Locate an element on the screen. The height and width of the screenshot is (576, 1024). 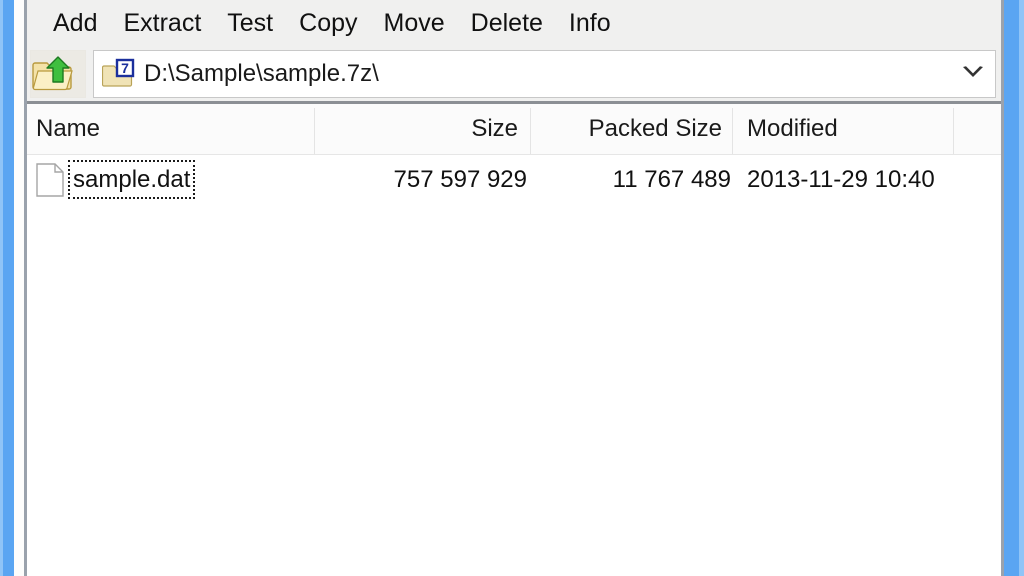
file-packed-size-cell: 11 767 489 is located at coordinates (671, 179).